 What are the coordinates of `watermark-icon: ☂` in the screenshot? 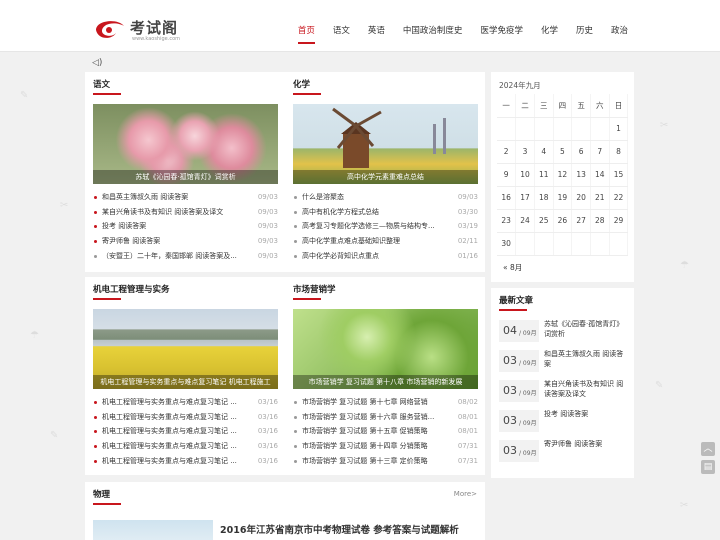 It's located at (34, 335).